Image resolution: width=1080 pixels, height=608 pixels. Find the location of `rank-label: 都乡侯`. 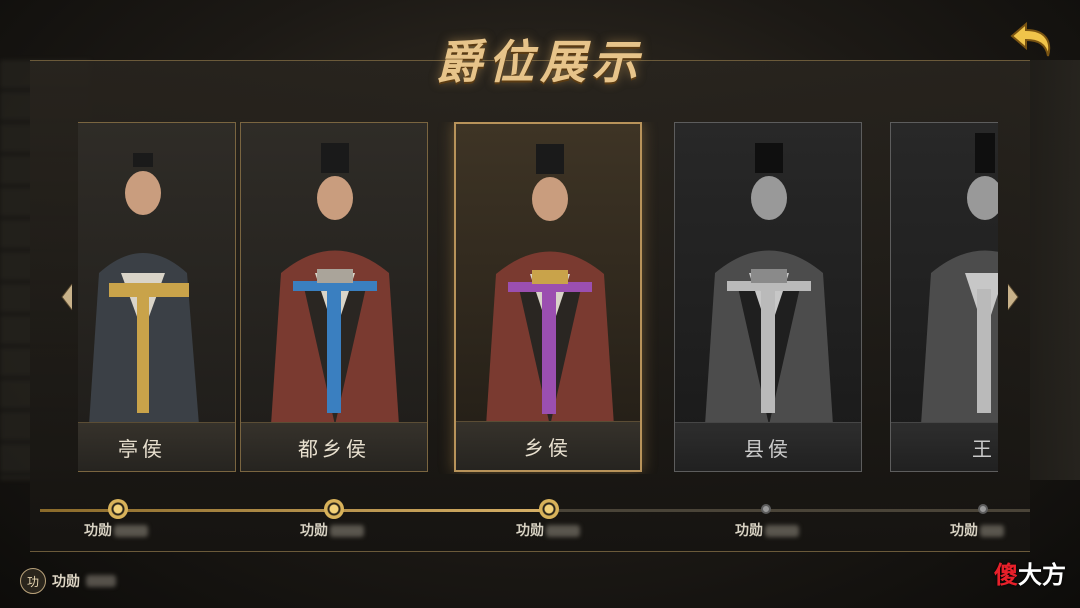

rank-label: 都乡侯 is located at coordinates (334, 448).